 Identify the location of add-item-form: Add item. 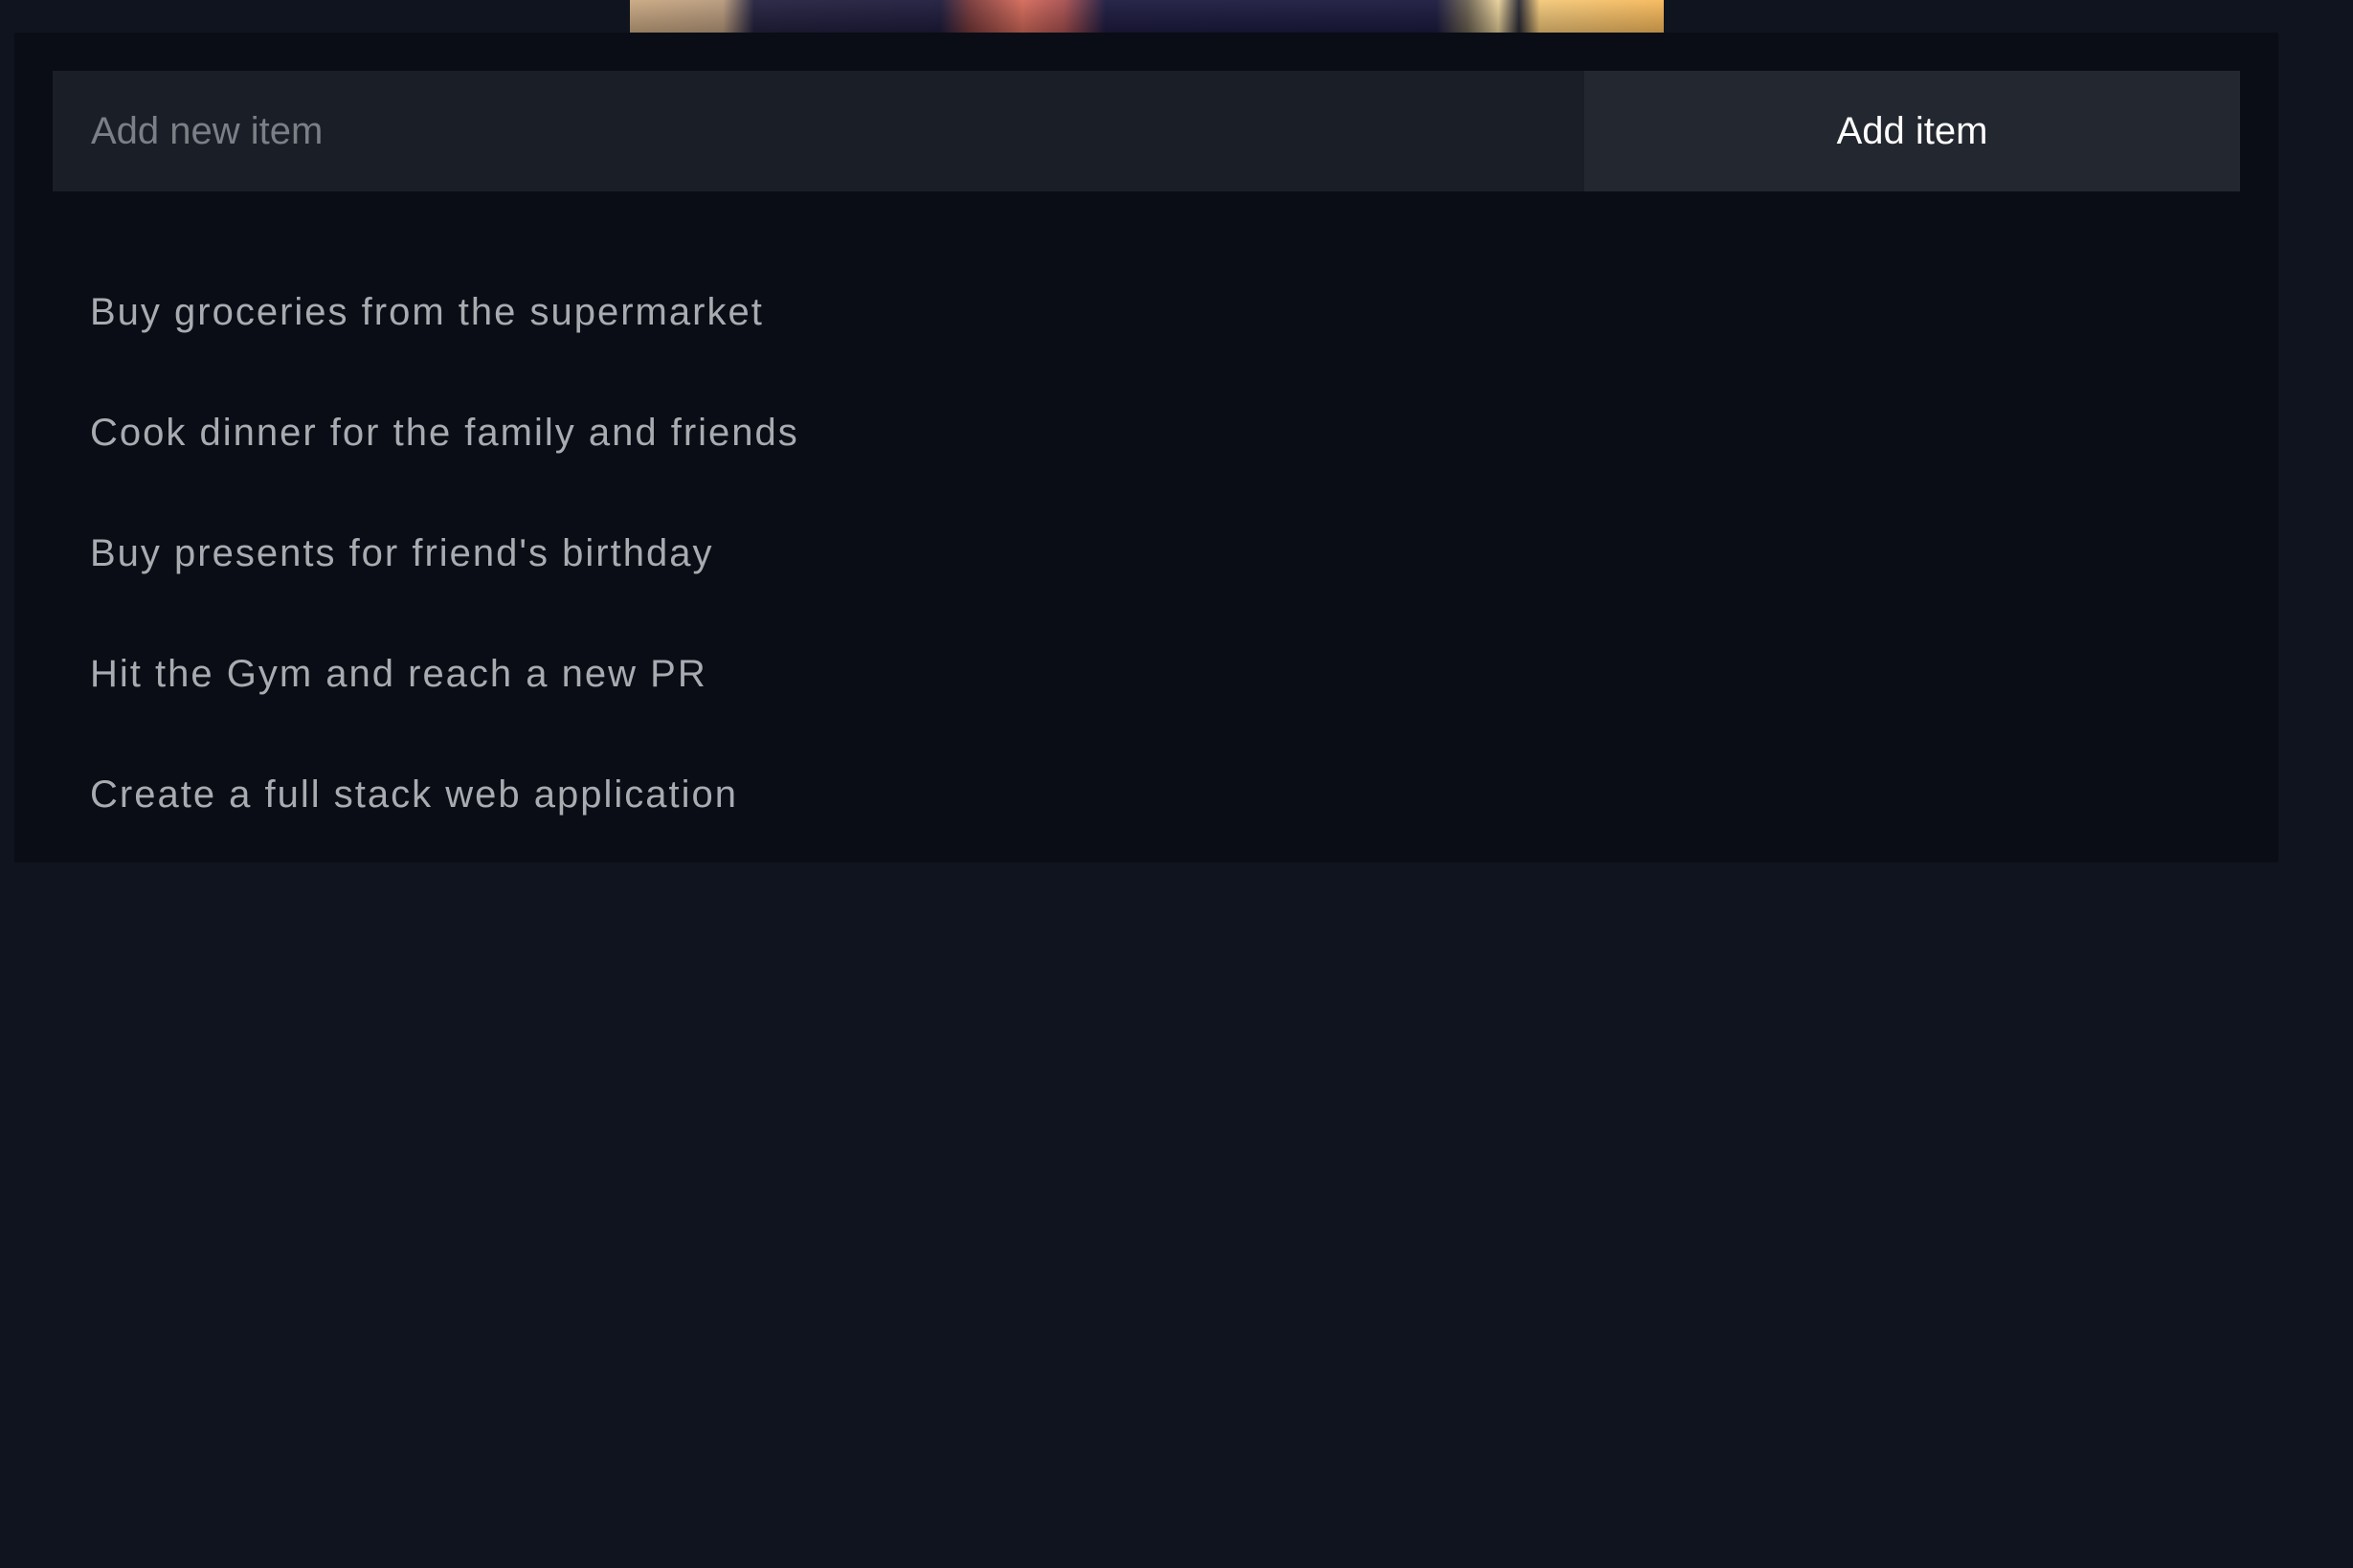
(1146, 131).